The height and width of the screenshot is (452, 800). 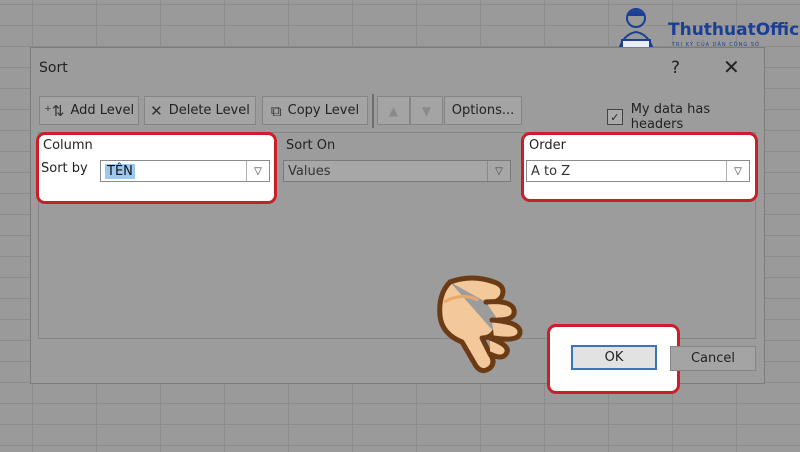 What do you see at coordinates (373, 111) in the screenshot?
I see `toolbar-separator` at bounding box center [373, 111].